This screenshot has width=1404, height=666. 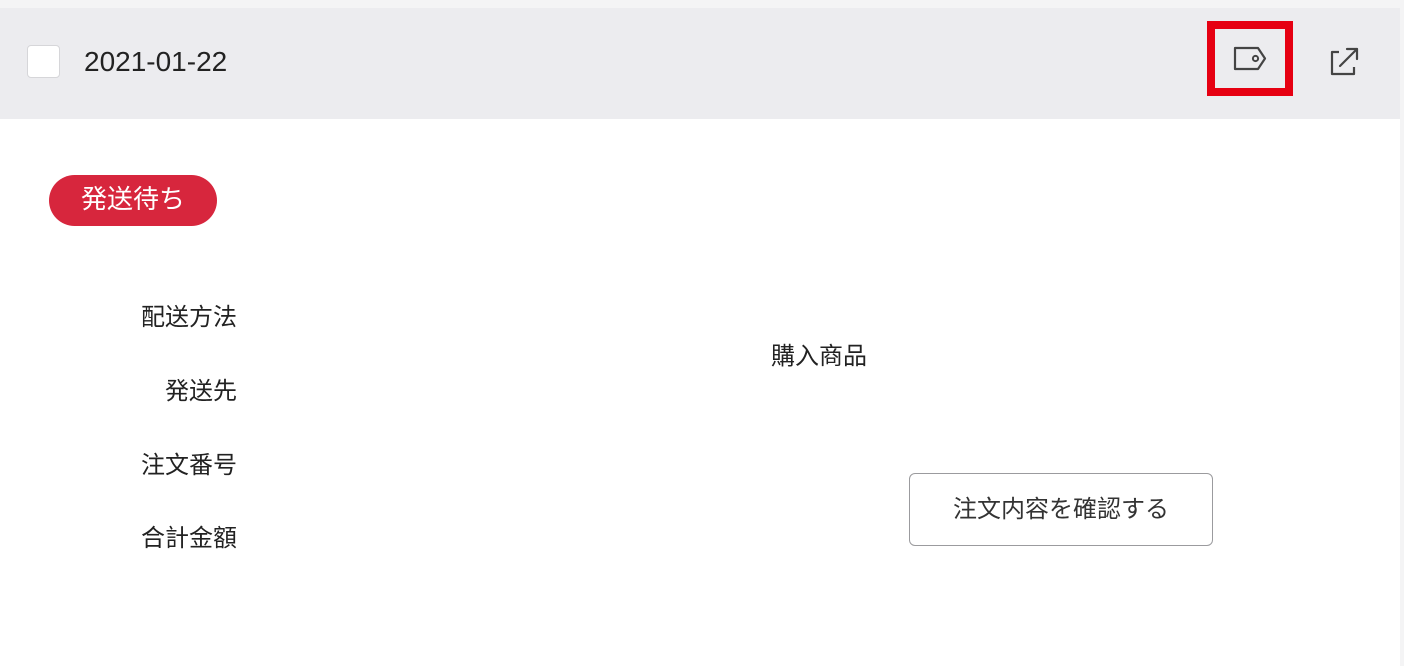 I want to click on view-order-details-button: 注文内容を確認する, so click(x=1061, y=509).